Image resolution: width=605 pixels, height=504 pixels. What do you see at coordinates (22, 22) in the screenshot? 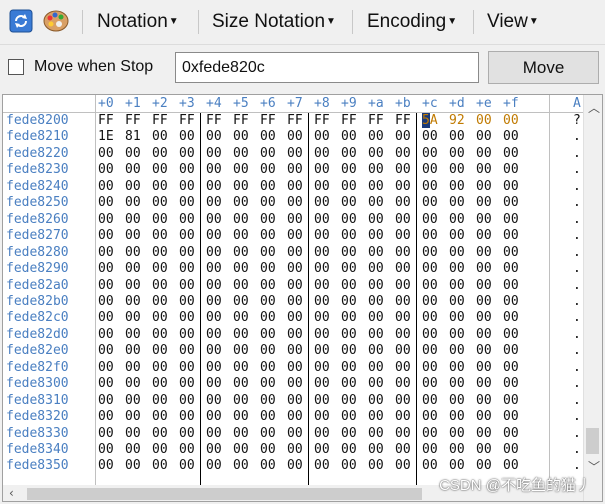
I see `refresh-button` at bounding box center [22, 22].